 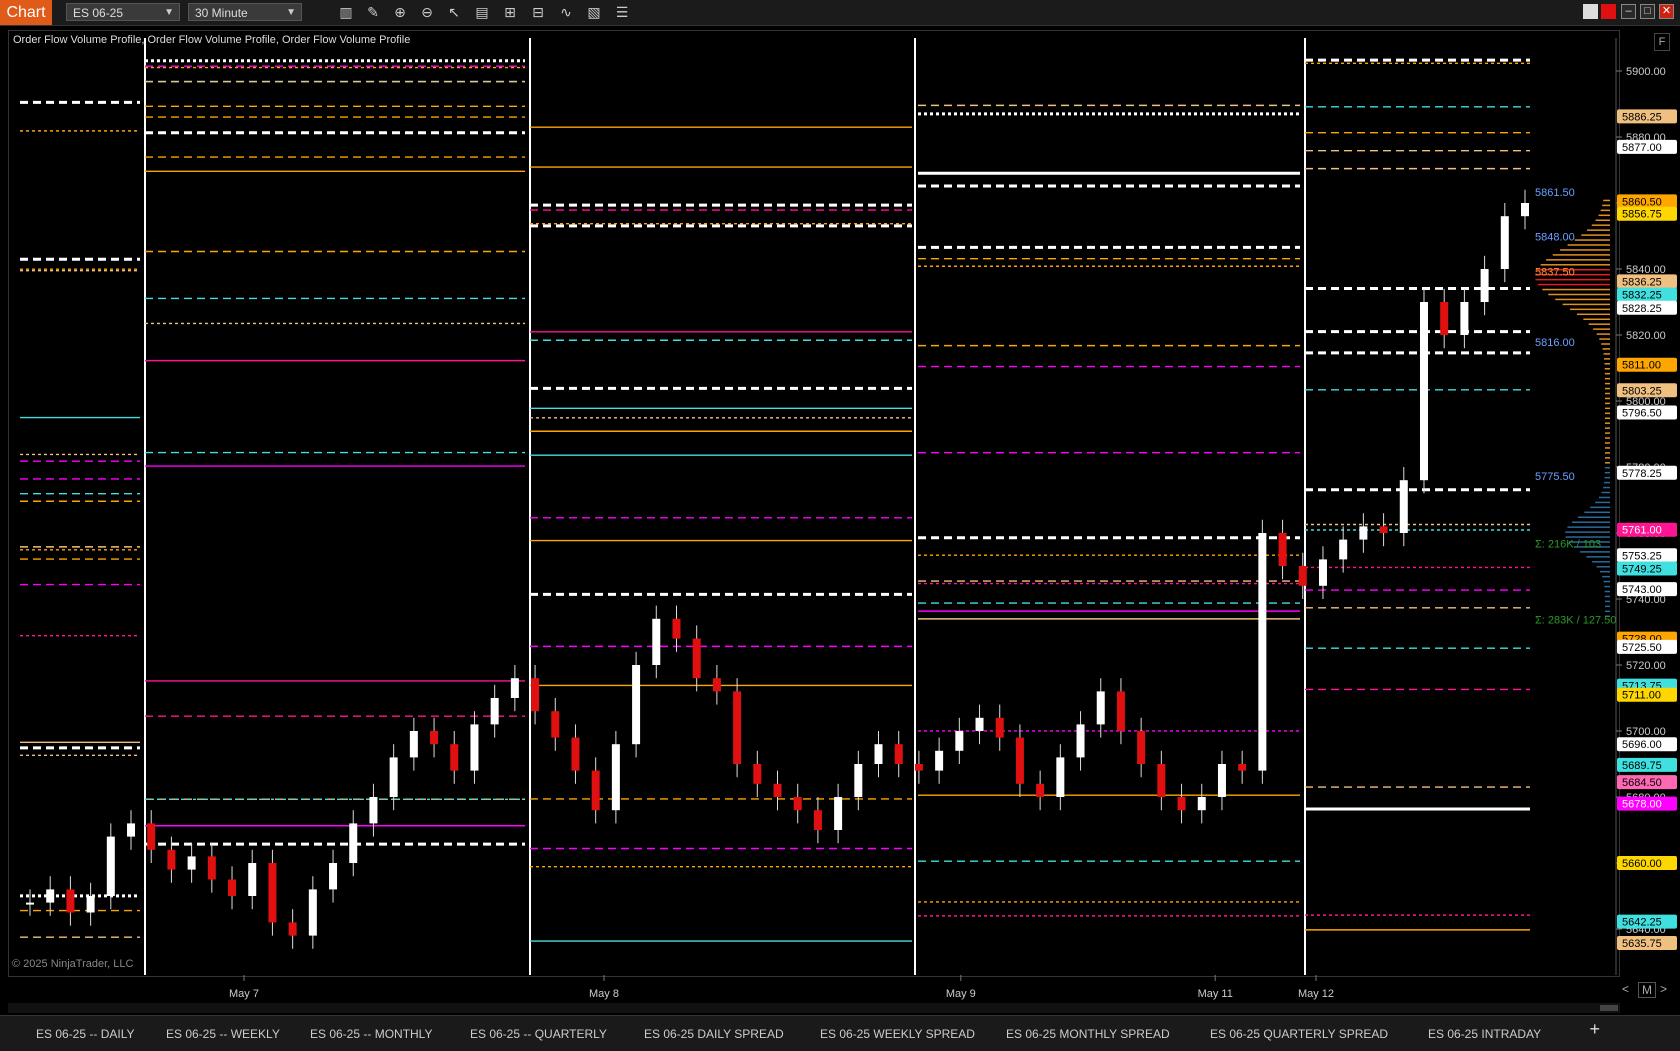 What do you see at coordinates (538, 1034) in the screenshot?
I see `tab-quarterly: ES 06-25 -- QUARTERLY` at bounding box center [538, 1034].